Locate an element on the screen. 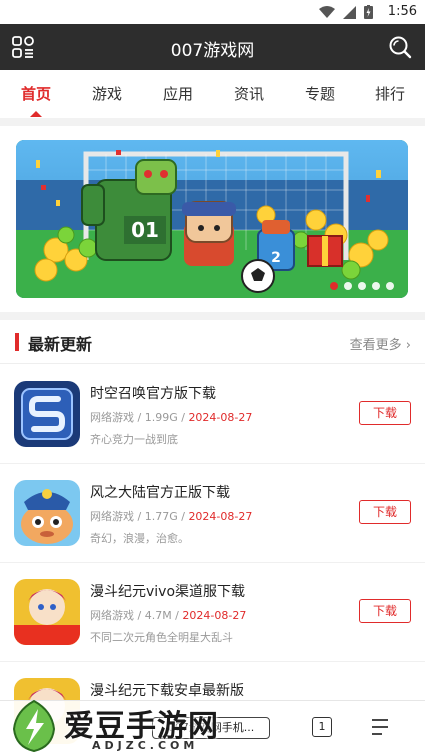 The height and width of the screenshot is (755, 425). item-size: 1.77G is located at coordinates (161, 516).